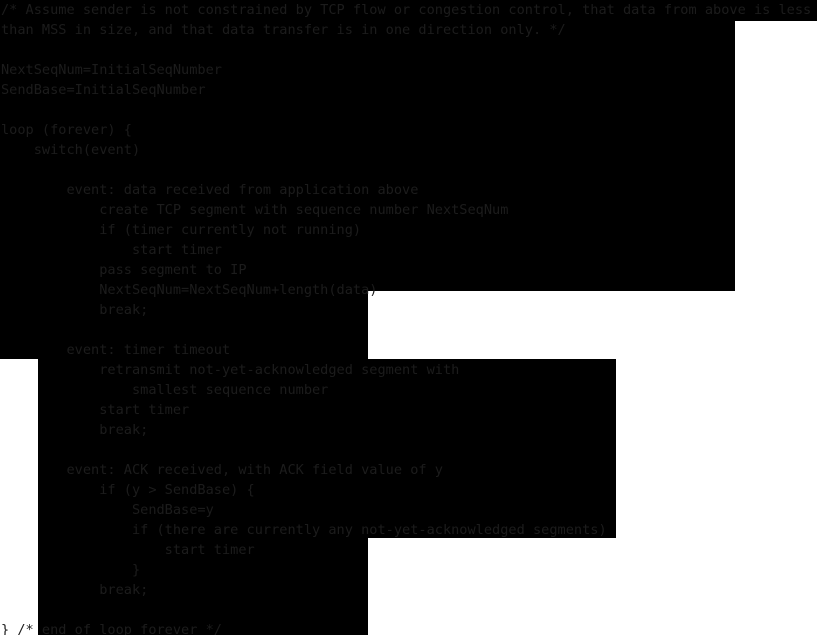  I want to click on code-line: NextSeqNum=NextSeqNum+length(data), so click(189, 290).